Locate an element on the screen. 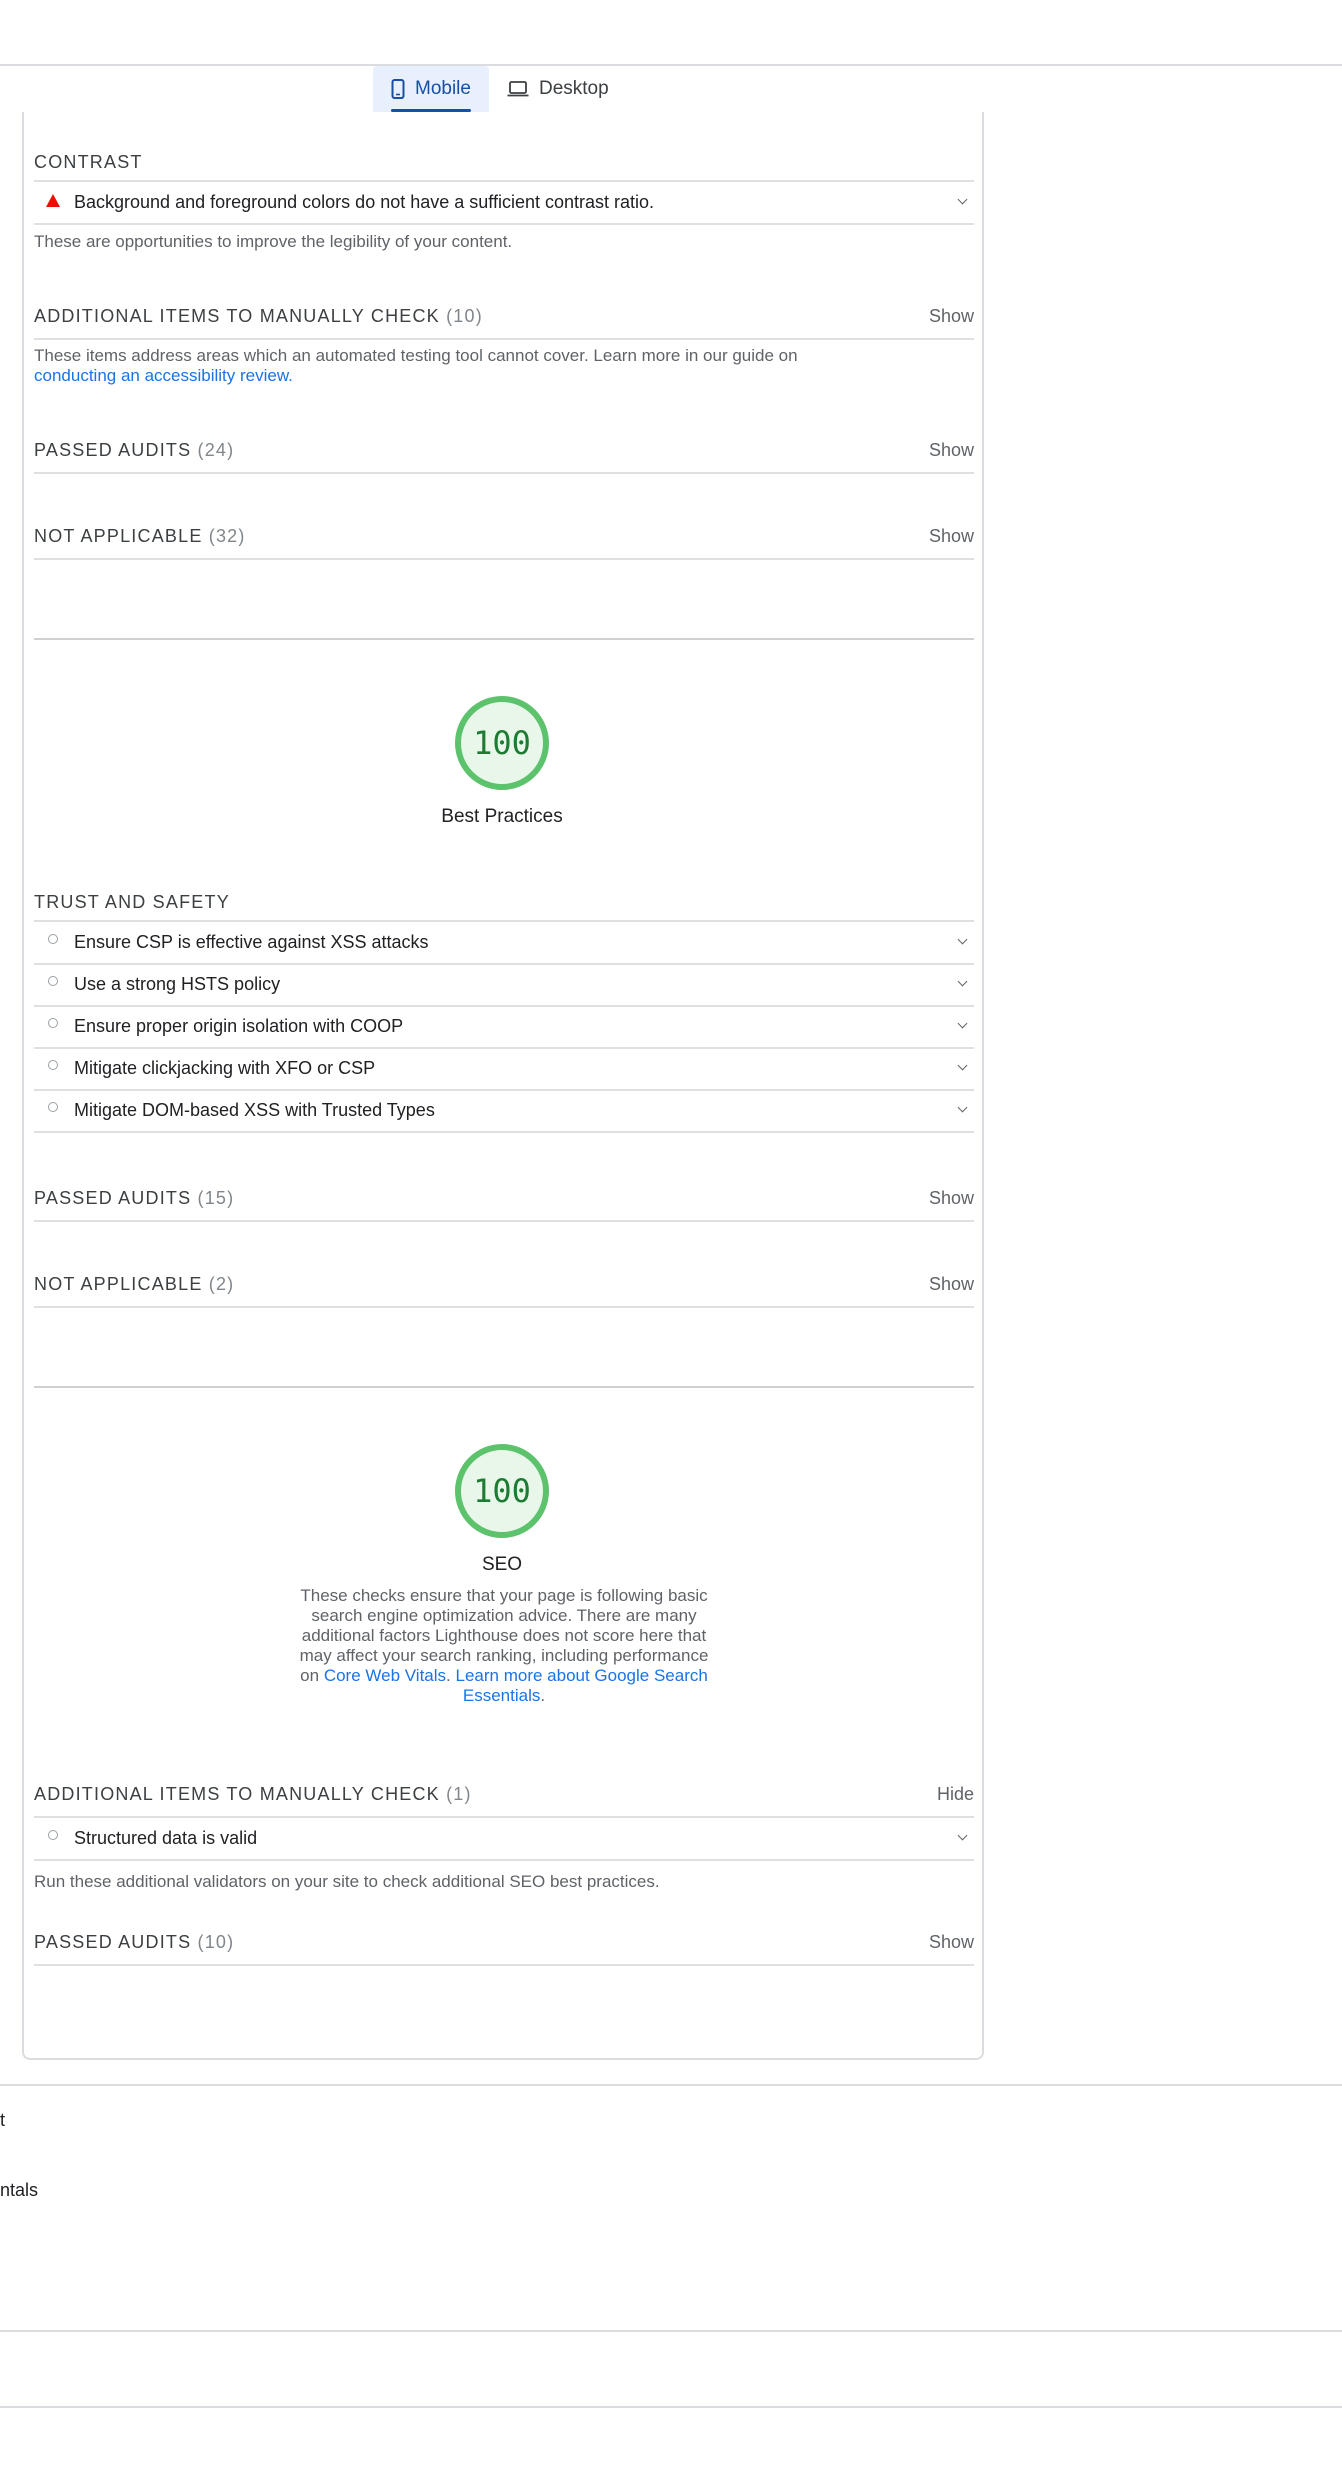 The height and width of the screenshot is (2486, 1342). group-count: (15) is located at coordinates (216, 1198).